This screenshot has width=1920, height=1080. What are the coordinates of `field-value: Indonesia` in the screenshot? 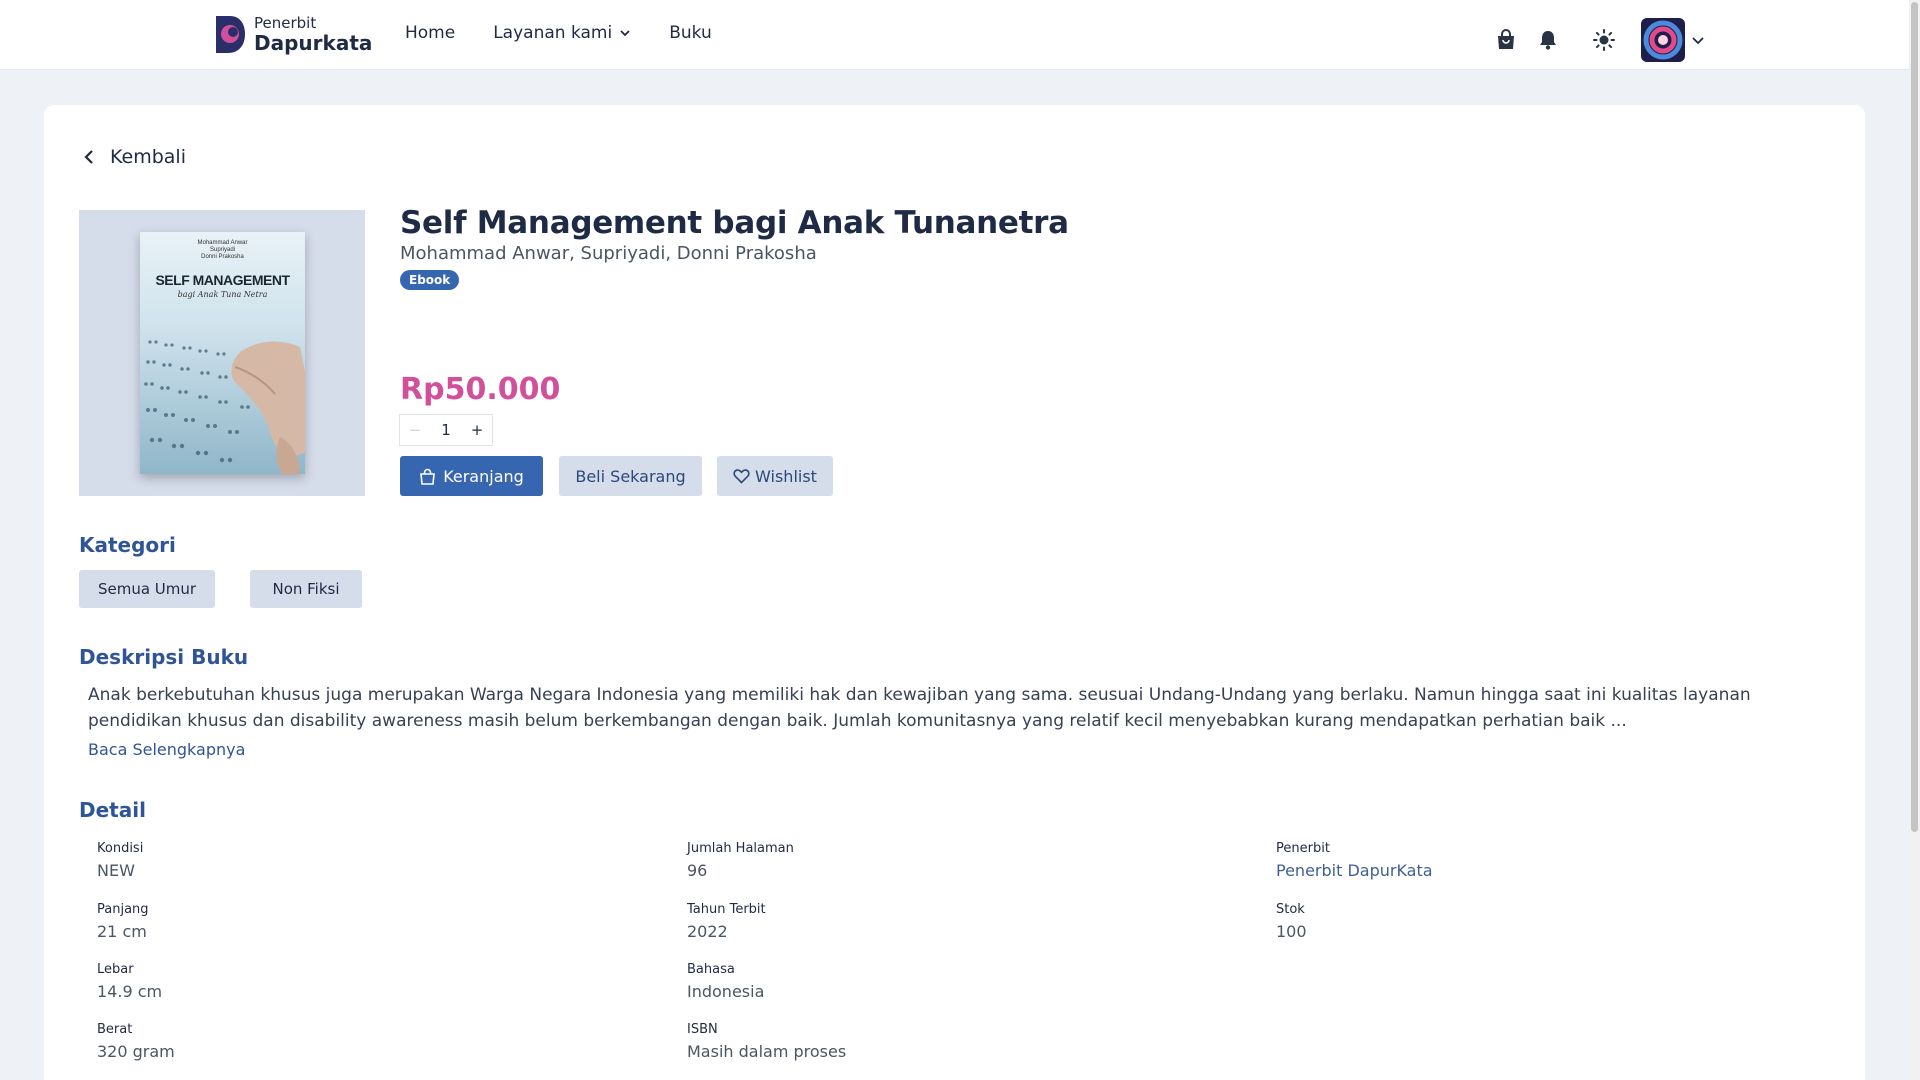 It's located at (726, 991).